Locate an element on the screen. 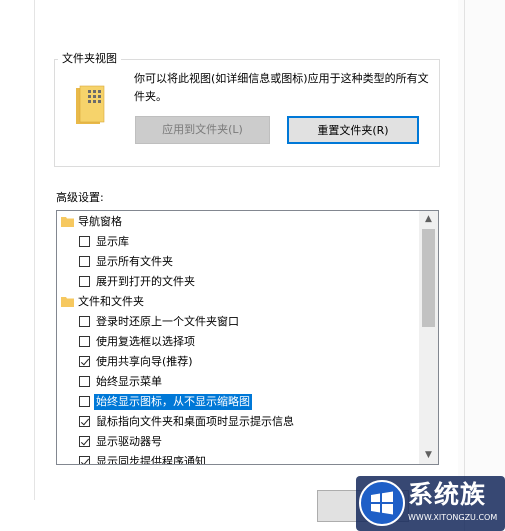 The height and width of the screenshot is (531, 505). tree-checkbox-item: 鼠标指向文件夹和桌面项时显示提示信息 is located at coordinates (238, 422).